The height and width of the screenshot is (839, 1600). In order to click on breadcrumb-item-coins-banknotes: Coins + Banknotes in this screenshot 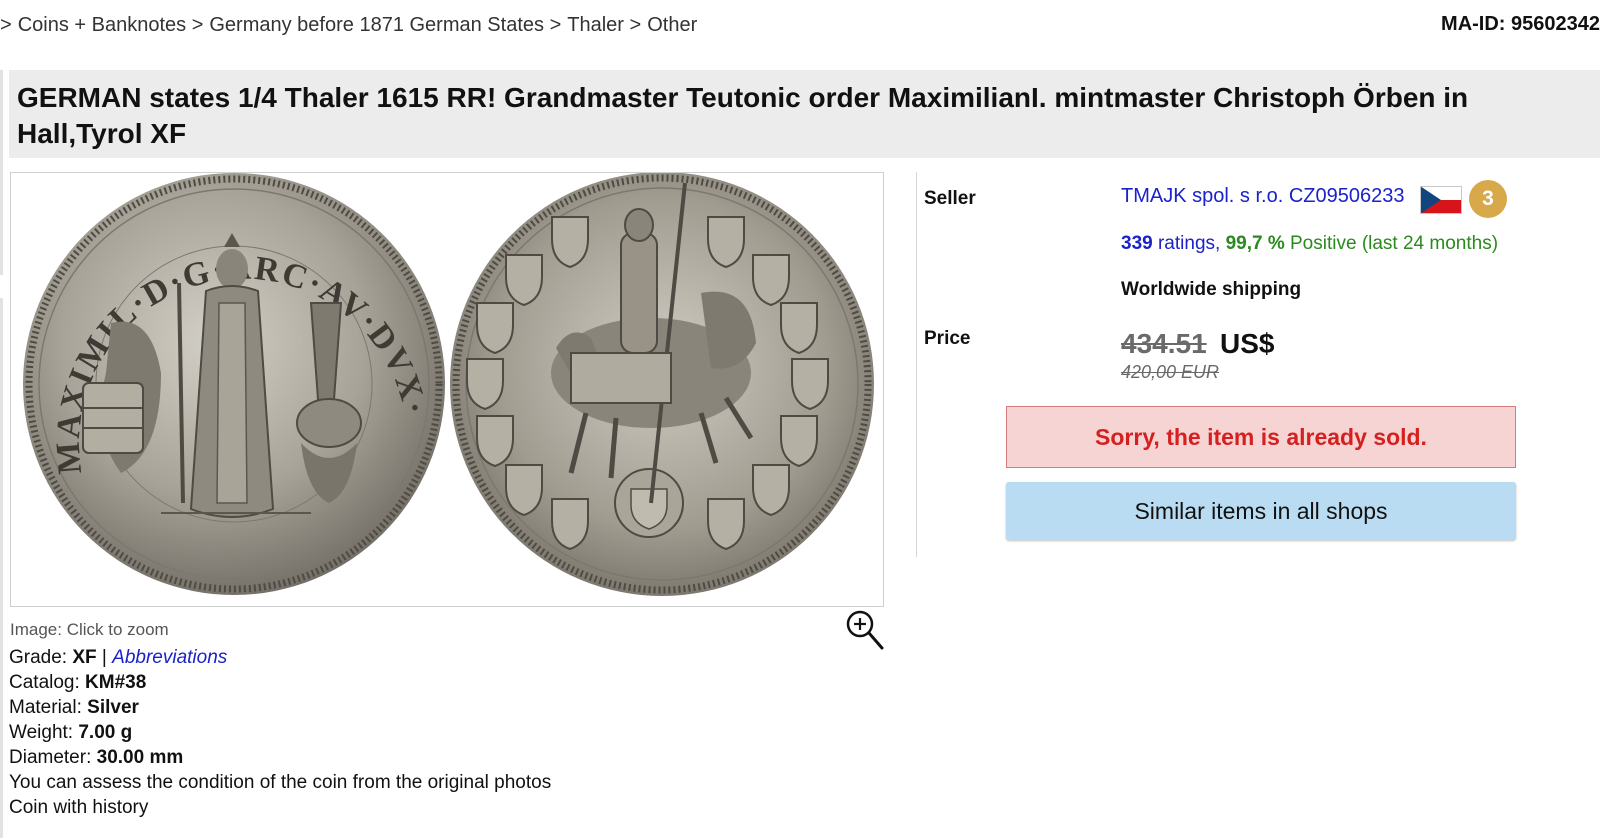, I will do `click(102, 25)`.